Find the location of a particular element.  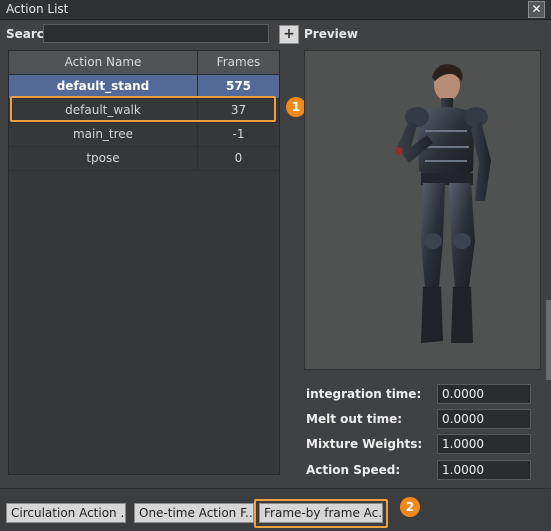

callout-badge-1: 1 is located at coordinates (296, 107).